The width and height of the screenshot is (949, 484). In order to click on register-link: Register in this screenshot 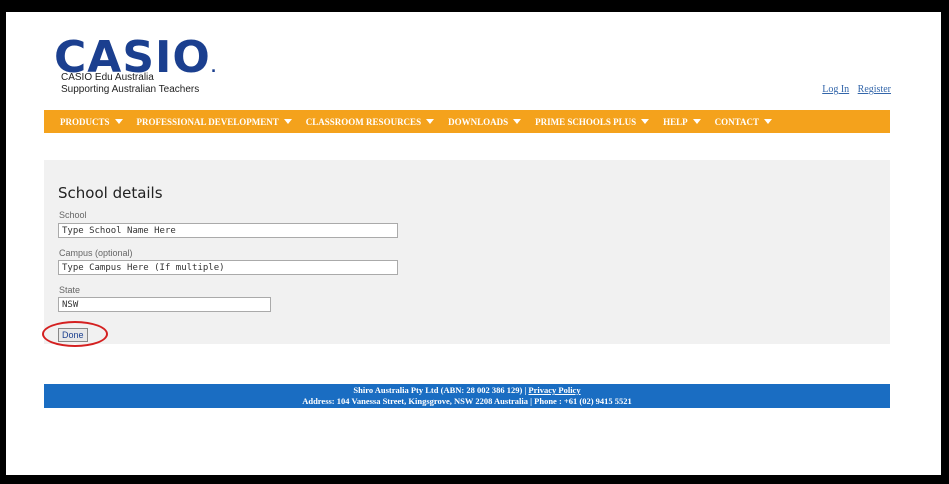, I will do `click(874, 89)`.